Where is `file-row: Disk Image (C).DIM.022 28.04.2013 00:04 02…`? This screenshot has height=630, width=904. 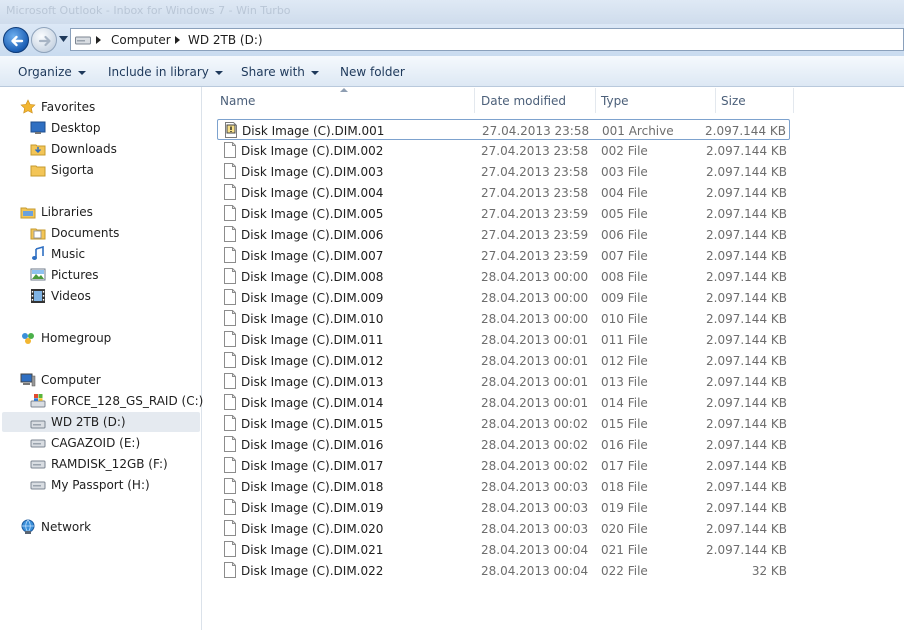
file-row: Disk Image (C).DIM.022 28.04.2013 00:04 02… is located at coordinates (503, 570).